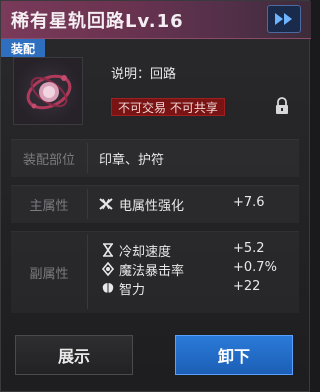 The image size is (320, 392). What do you see at coordinates (49, 274) in the screenshot?
I see `sub-attr-label: 副属性` at bounding box center [49, 274].